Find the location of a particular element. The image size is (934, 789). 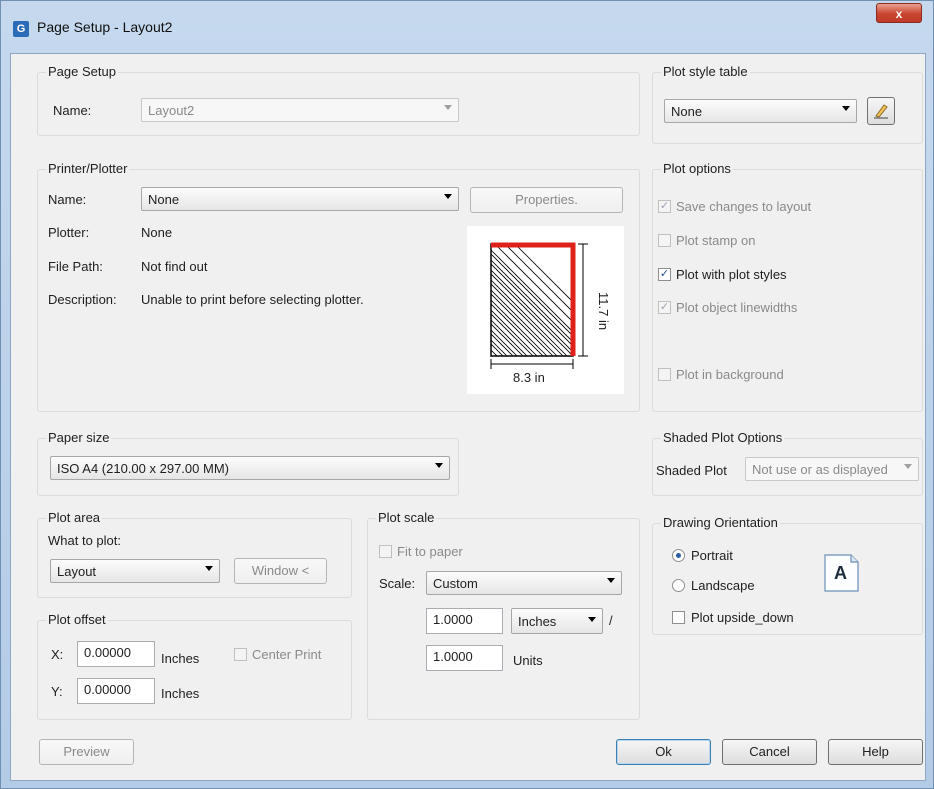

plot-option-label: Plot with plot styles is located at coordinates (731, 274).